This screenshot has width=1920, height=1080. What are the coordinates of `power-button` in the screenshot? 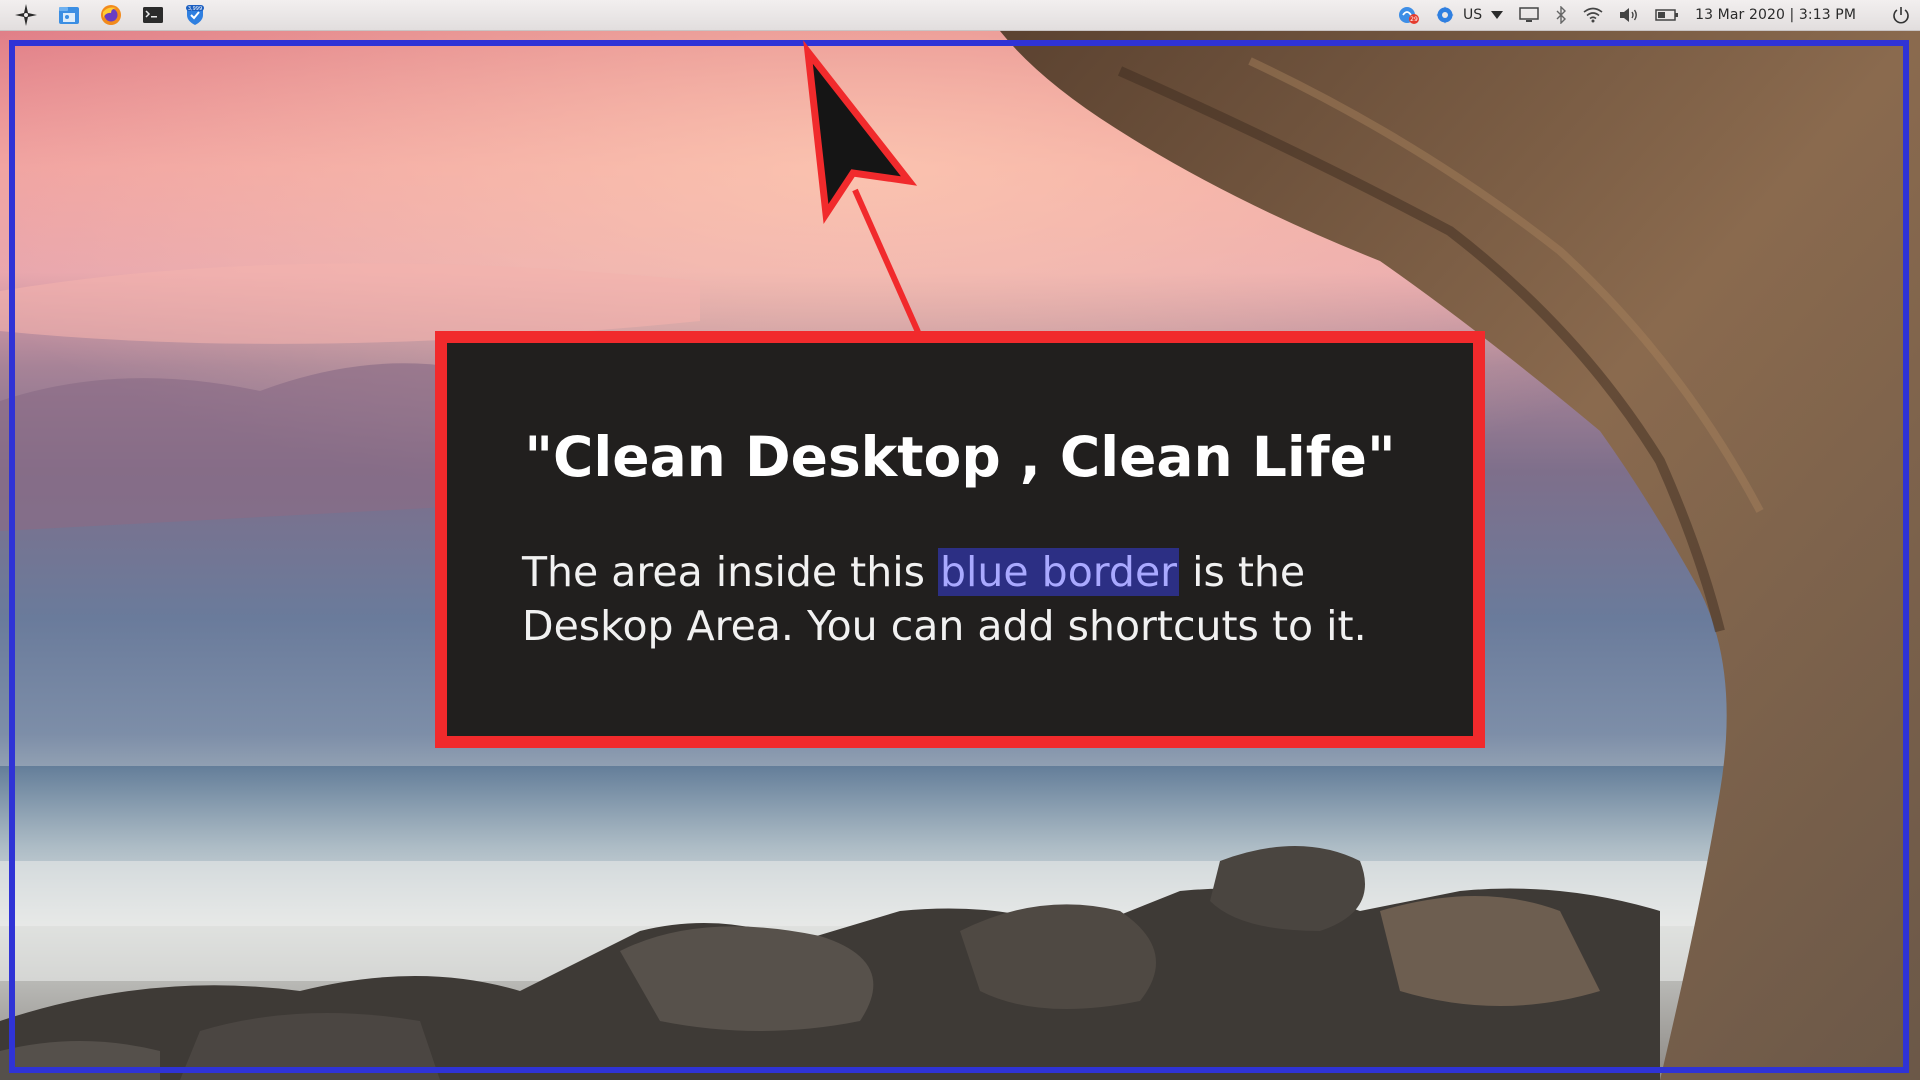 It's located at (1901, 15).